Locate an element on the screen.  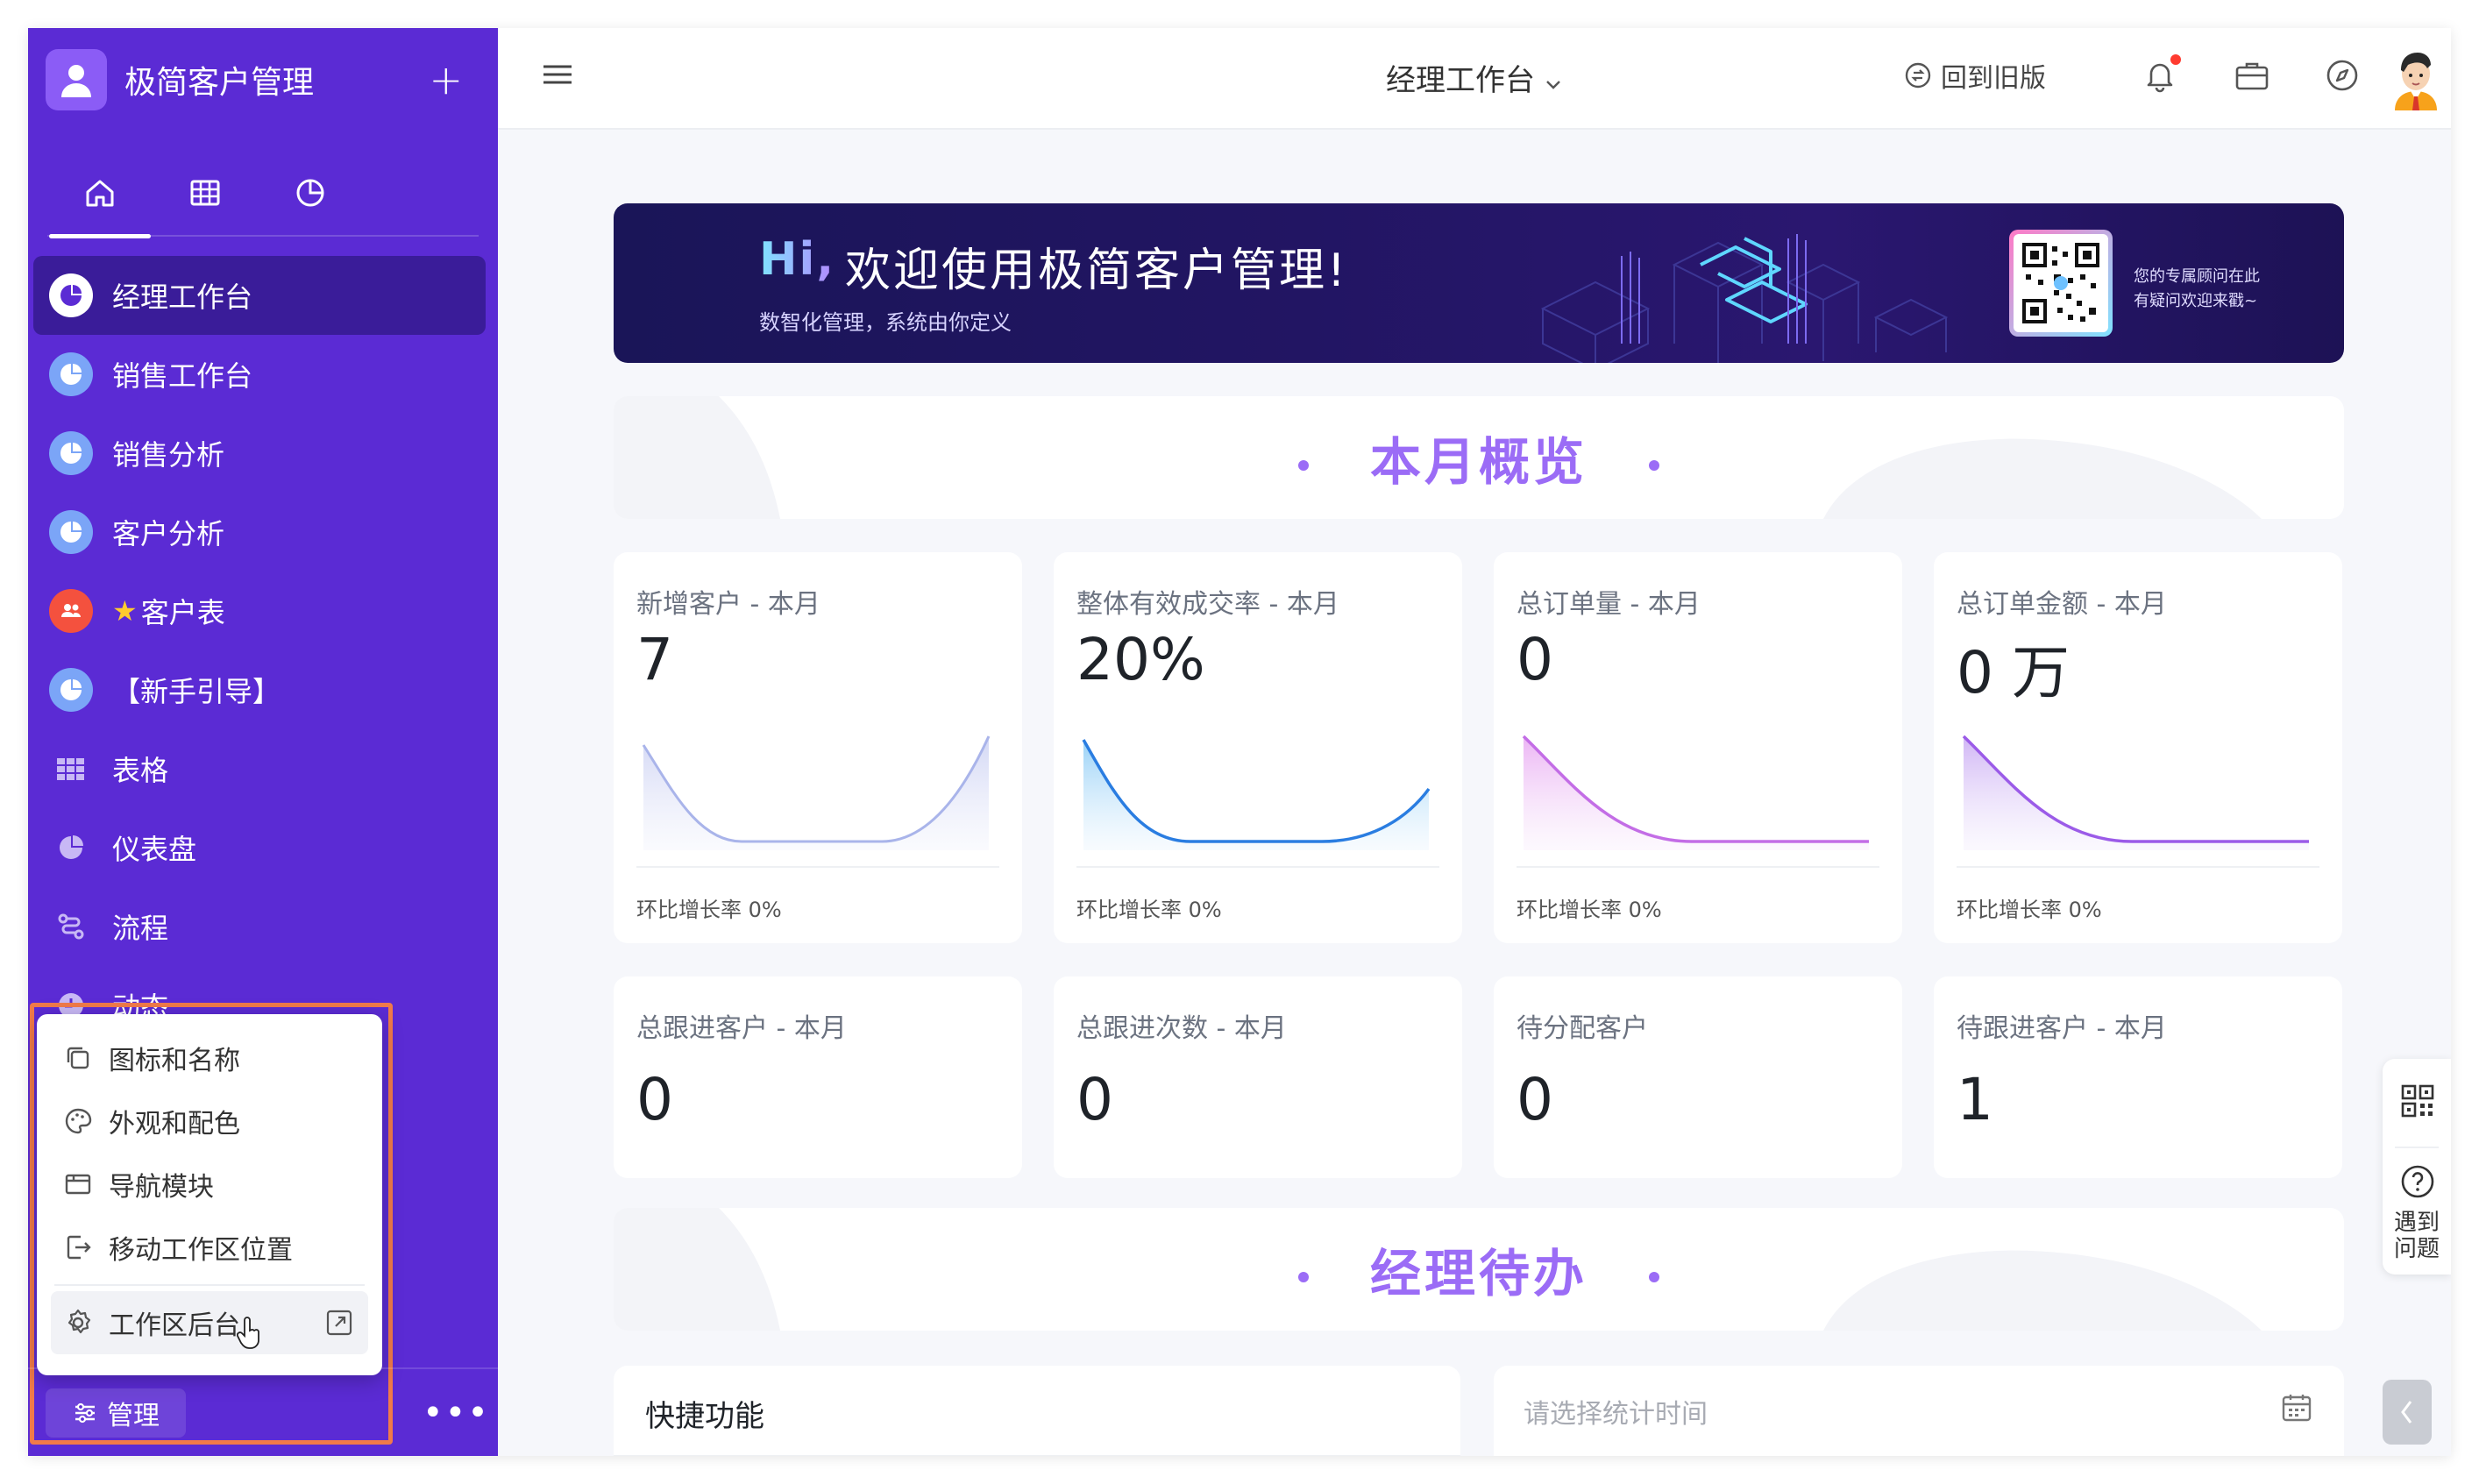
briefcase-icon is located at coordinates (2252, 75).